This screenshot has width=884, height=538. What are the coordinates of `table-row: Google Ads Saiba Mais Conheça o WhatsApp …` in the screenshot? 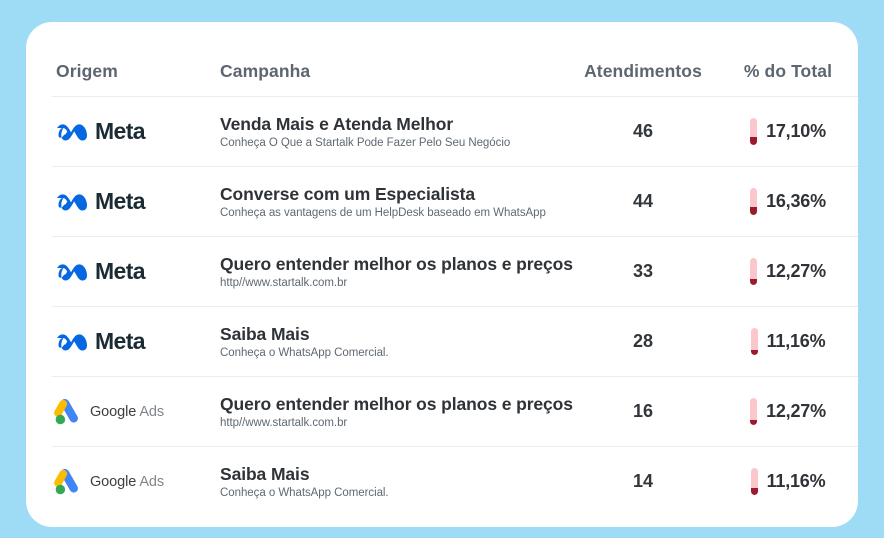 It's located at (455, 481).